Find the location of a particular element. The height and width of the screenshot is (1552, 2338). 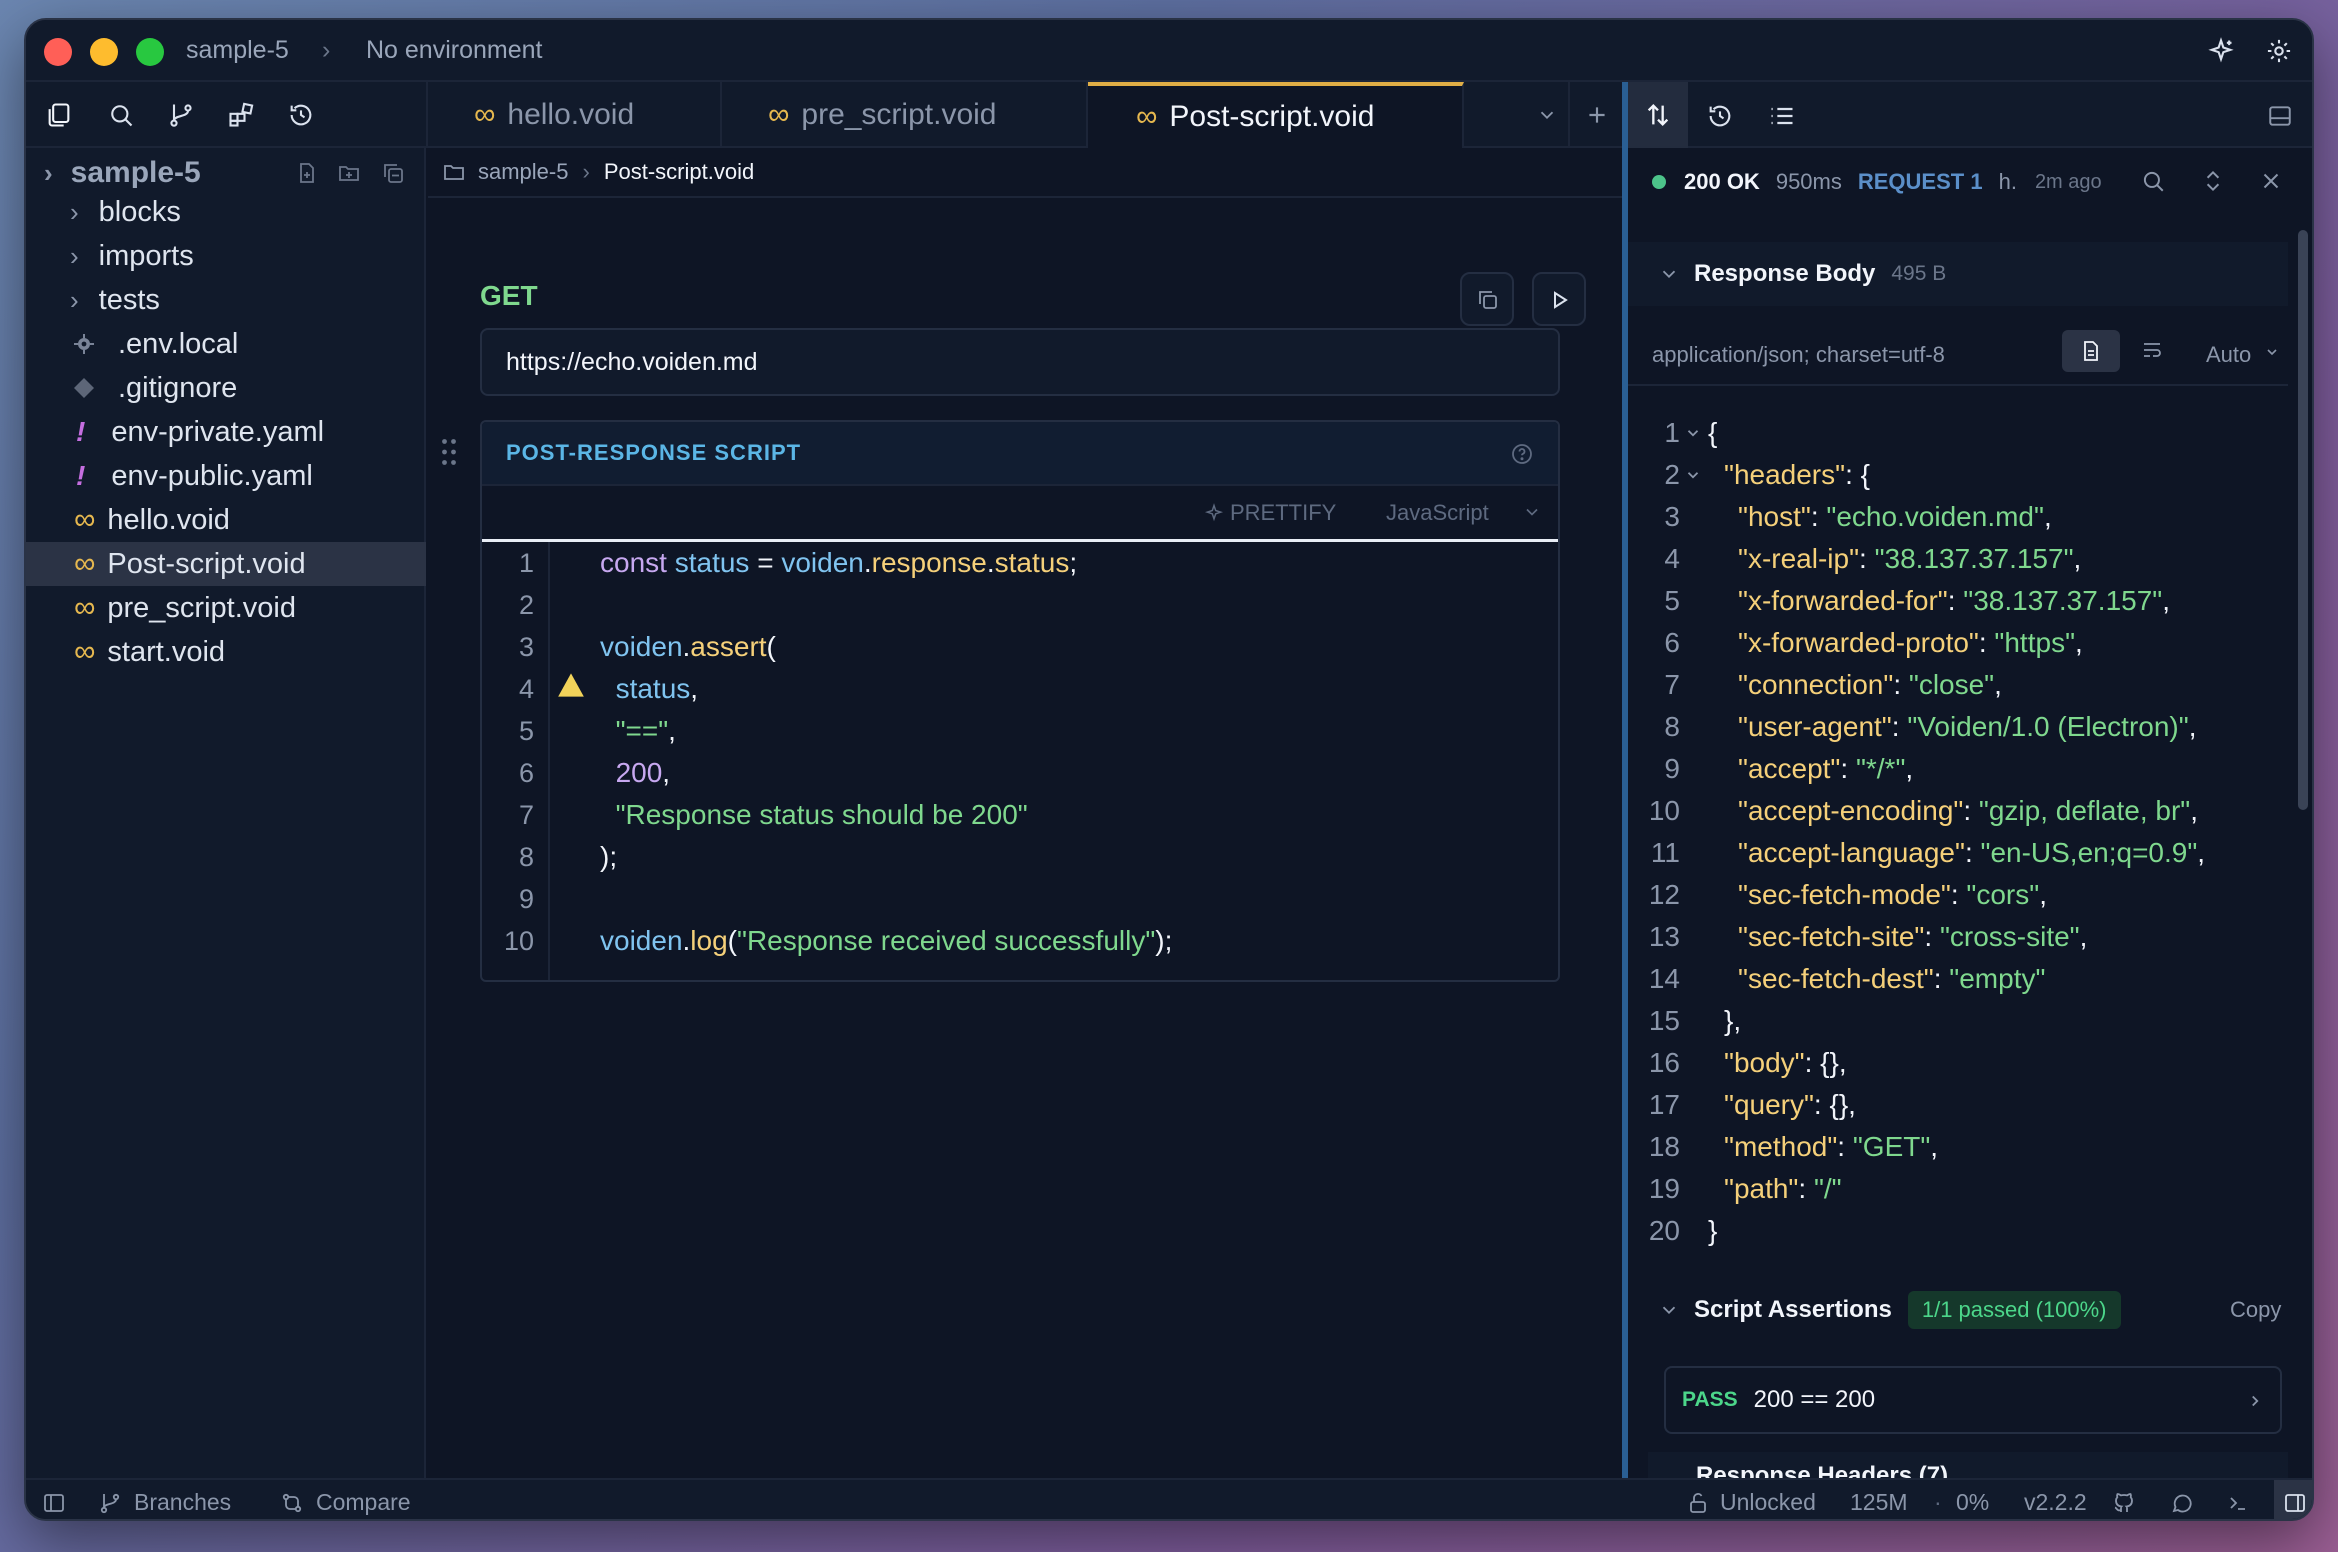

sort-arrows-icon is located at coordinates (1658, 115).